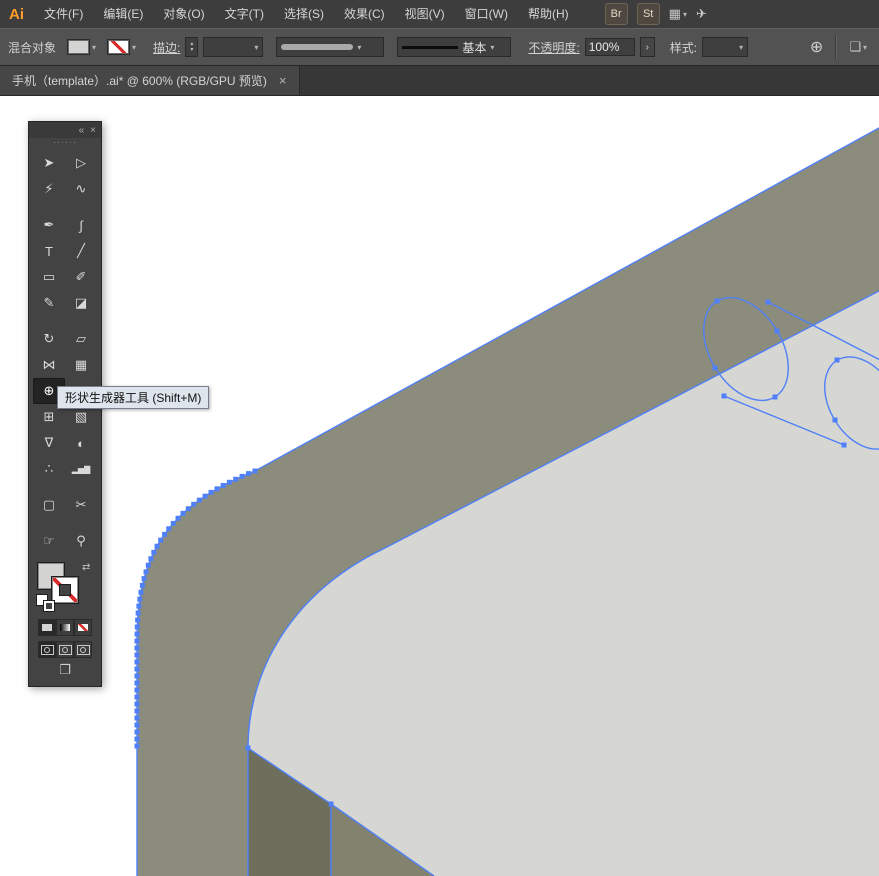 The height and width of the screenshot is (876, 879). What do you see at coordinates (648, 14) in the screenshot?
I see `stock-button: St` at bounding box center [648, 14].